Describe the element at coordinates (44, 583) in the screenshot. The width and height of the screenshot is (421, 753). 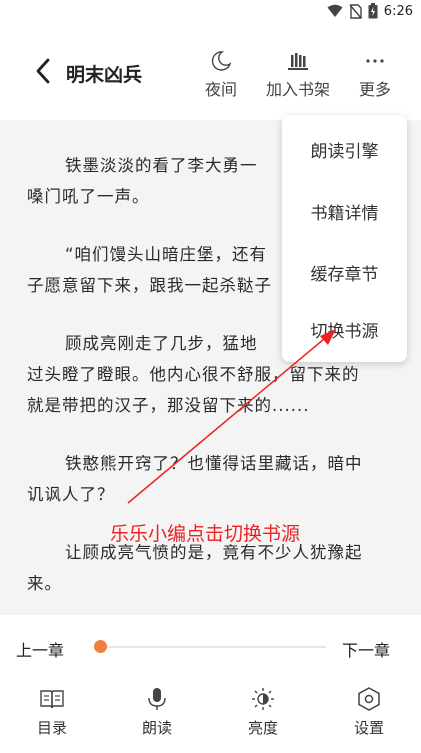
I see `paragraph-line: 来。` at that location.